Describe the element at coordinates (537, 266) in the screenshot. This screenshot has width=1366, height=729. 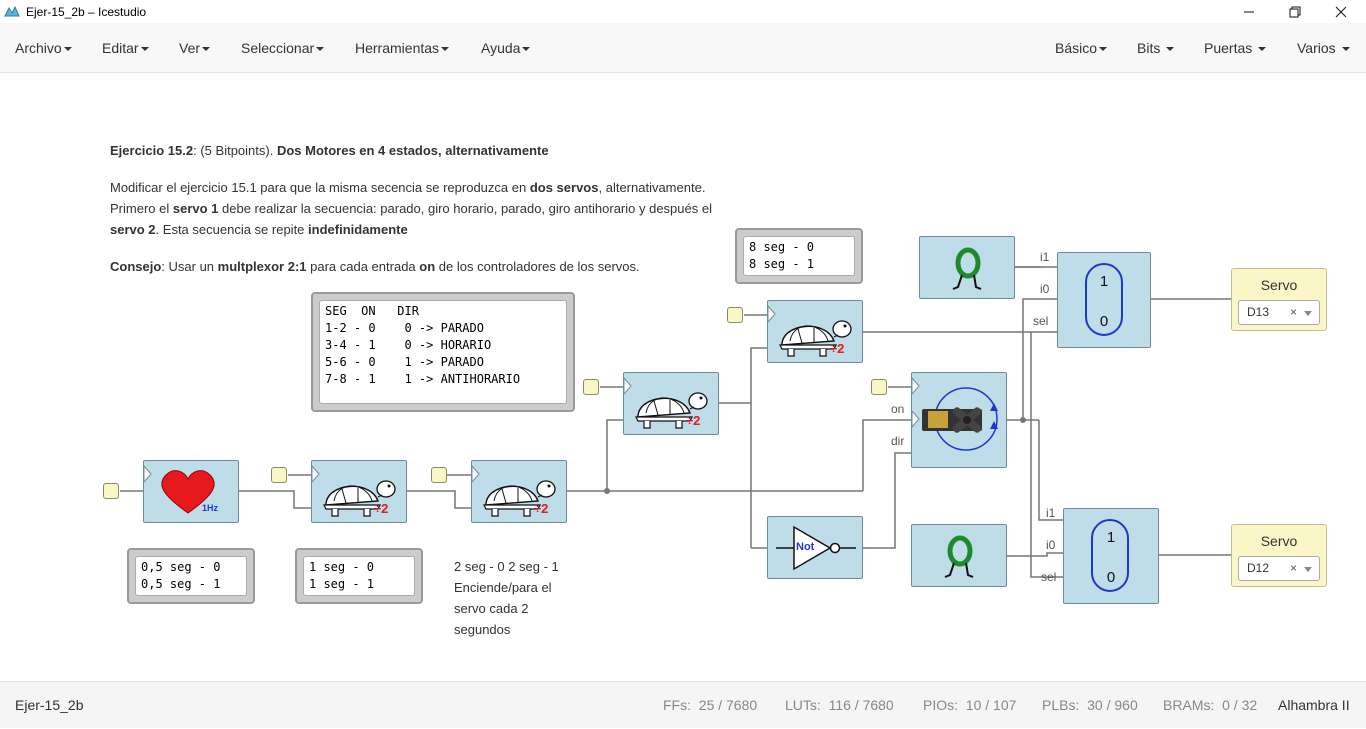
I see `text-span: de los controladores de los servos.` at that location.